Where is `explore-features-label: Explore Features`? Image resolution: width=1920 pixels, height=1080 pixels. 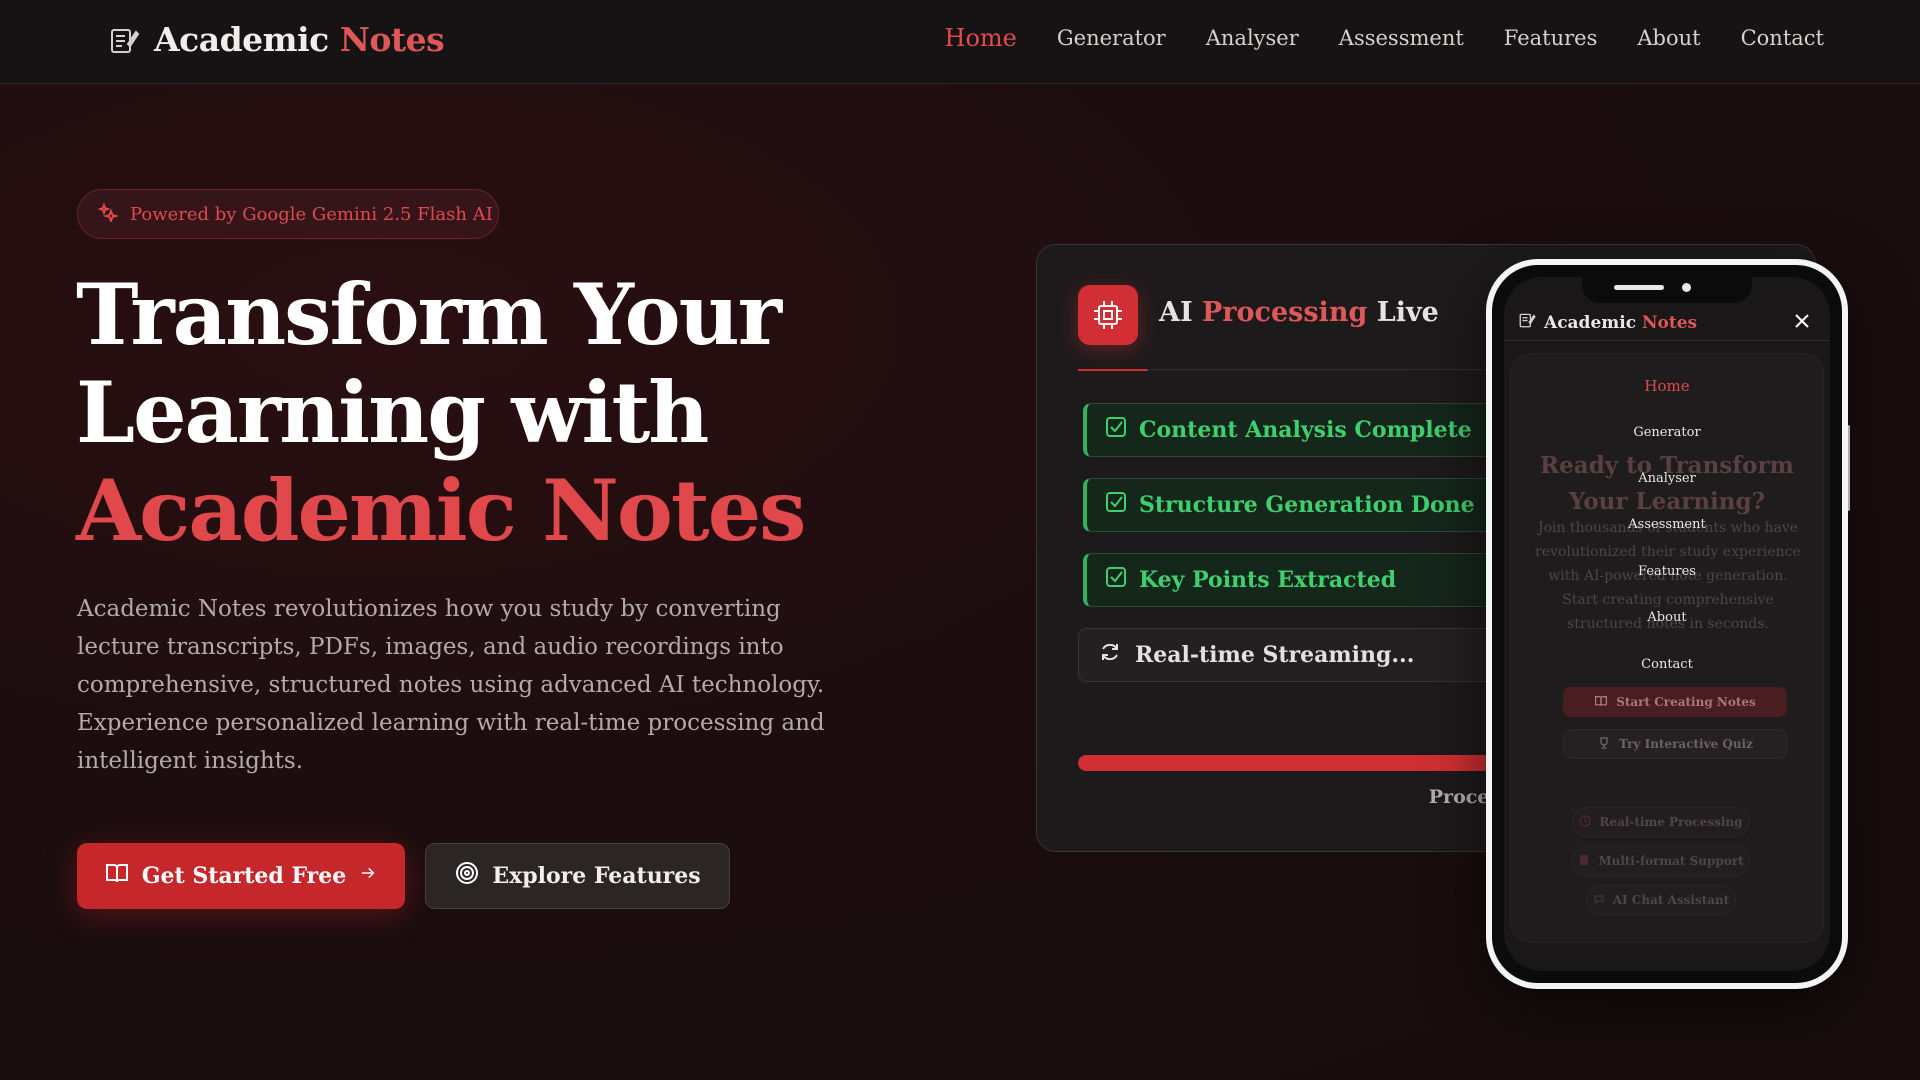
explore-features-label: Explore Features is located at coordinates (596, 876).